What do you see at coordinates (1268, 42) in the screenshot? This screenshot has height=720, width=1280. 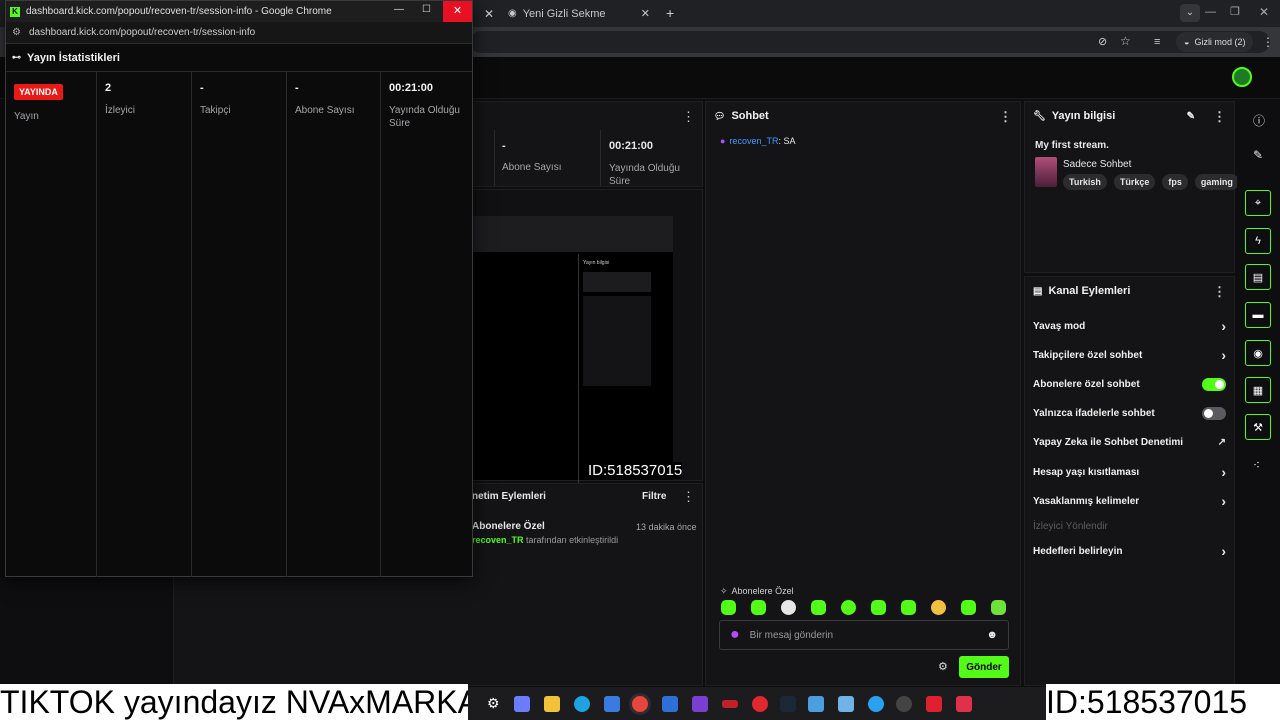 I see `chrome-menu-icon: ⋮` at bounding box center [1268, 42].